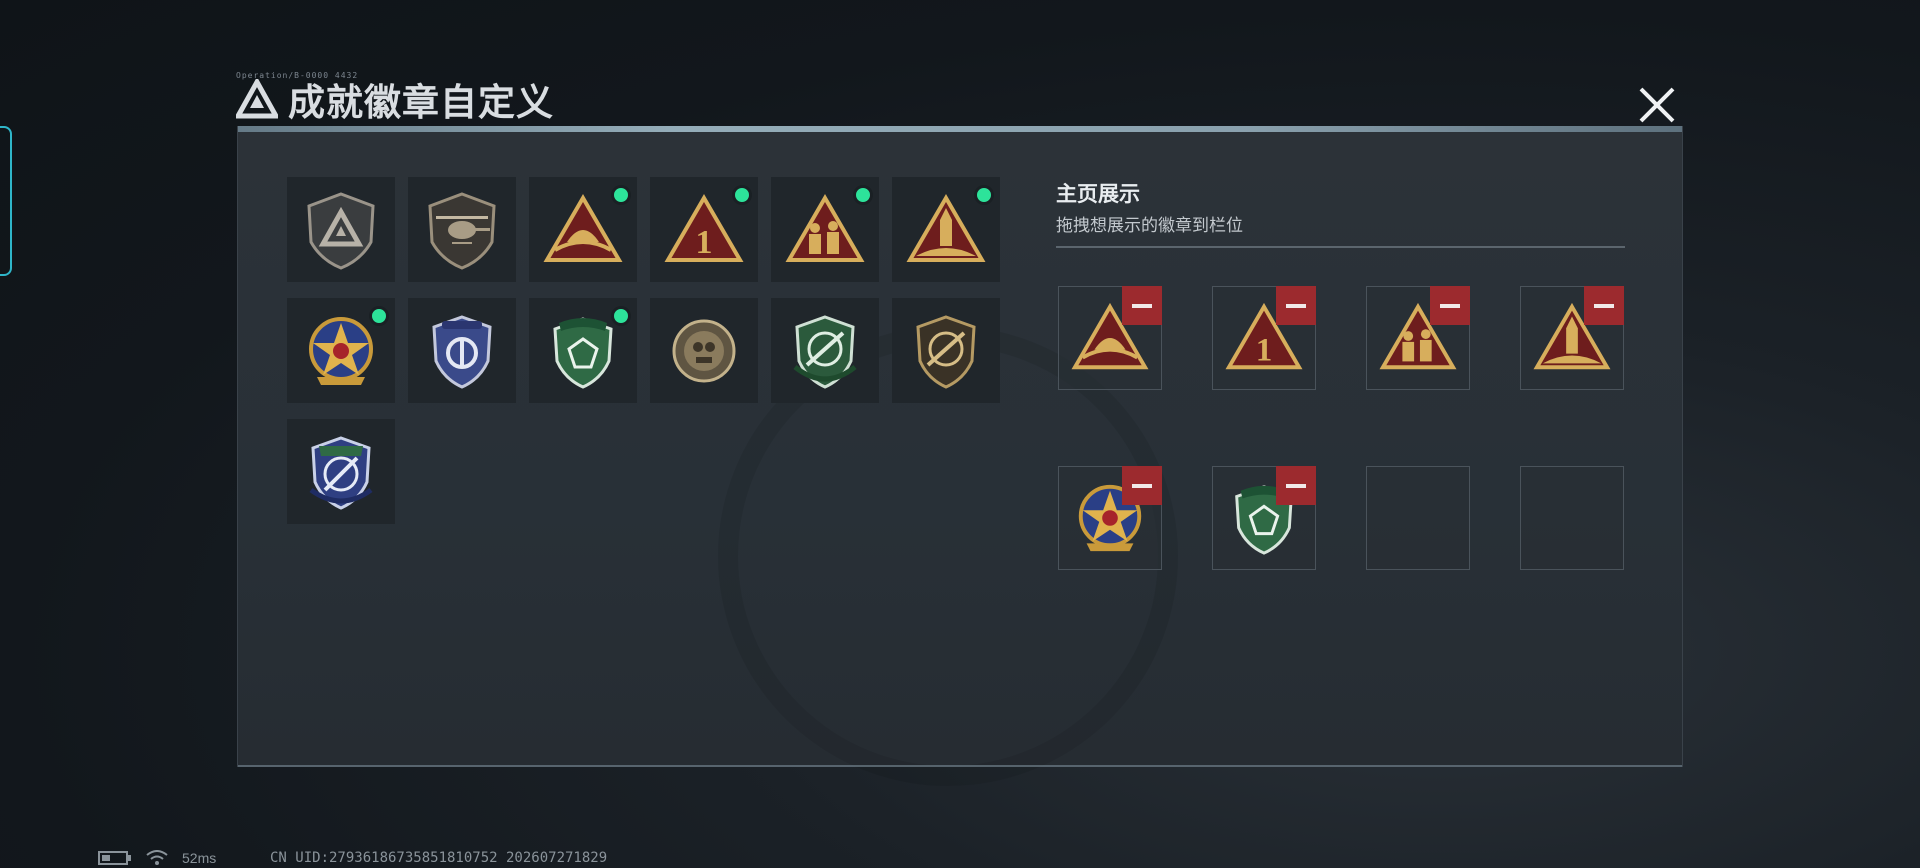 The image size is (1920, 868). I want to click on showcase-slot-7-empty, so click(1418, 518).